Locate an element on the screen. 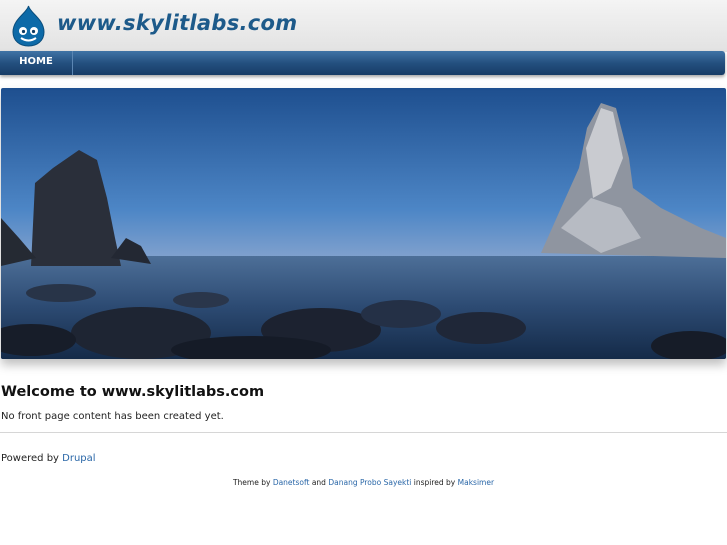 The width and height of the screenshot is (727, 545). powered-by-label: Powered by is located at coordinates (30, 458).